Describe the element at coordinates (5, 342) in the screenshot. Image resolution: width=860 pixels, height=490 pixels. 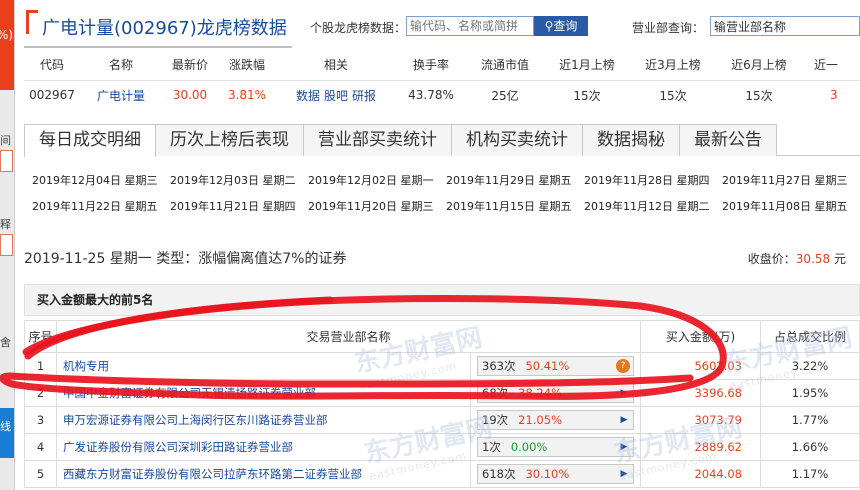
I see `left-label-3: 舍` at that location.